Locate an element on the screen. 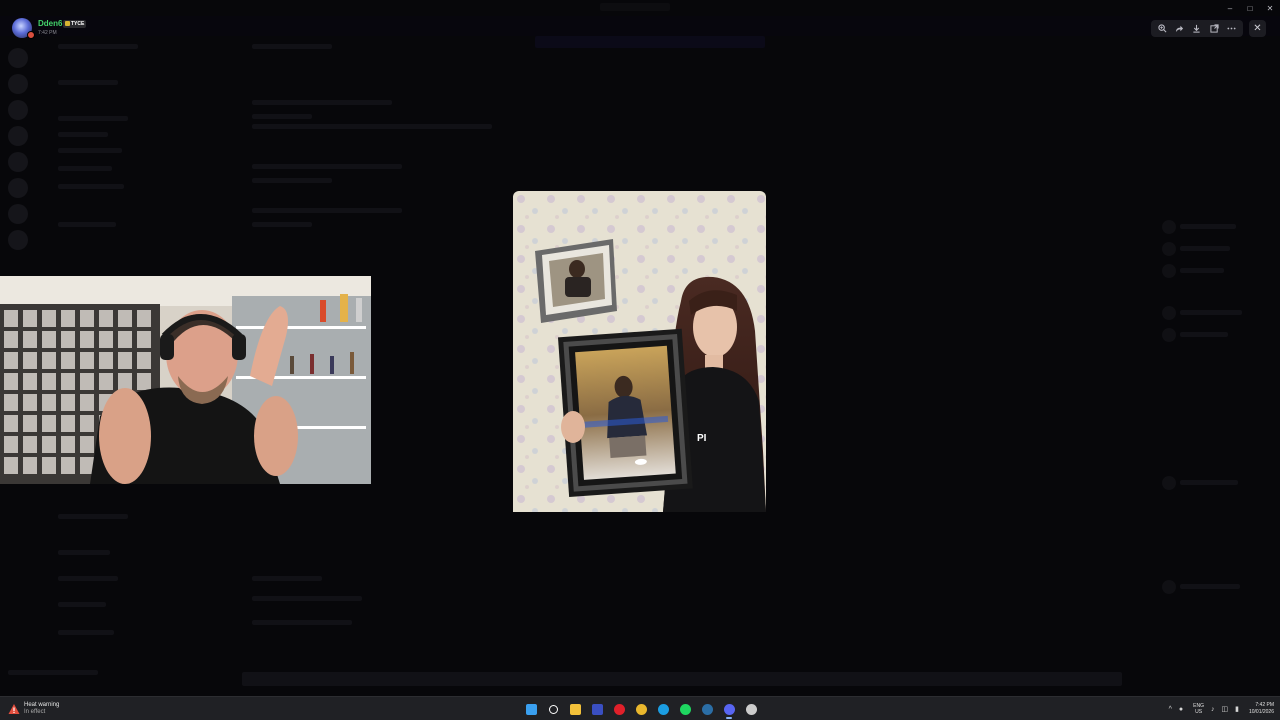  edge-glyph is located at coordinates (663, 709).